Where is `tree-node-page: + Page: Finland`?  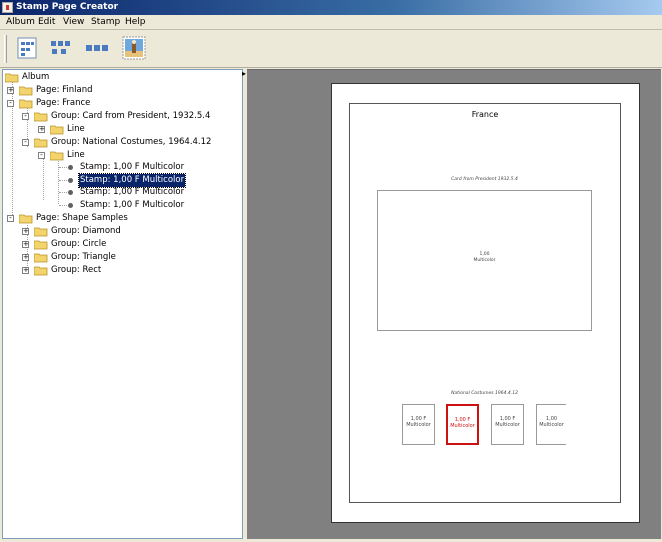 tree-node-page: + Page: Finland is located at coordinates (122, 90).